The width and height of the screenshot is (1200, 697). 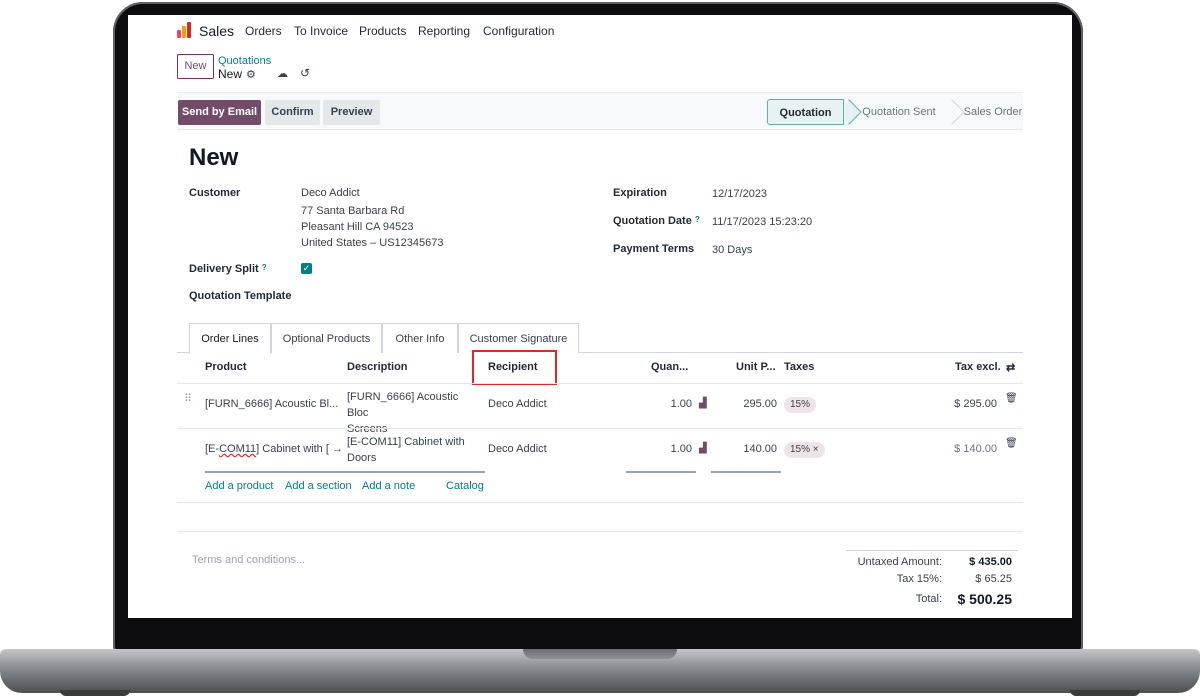 I want to click on col-taxes: Taxes, so click(x=799, y=367).